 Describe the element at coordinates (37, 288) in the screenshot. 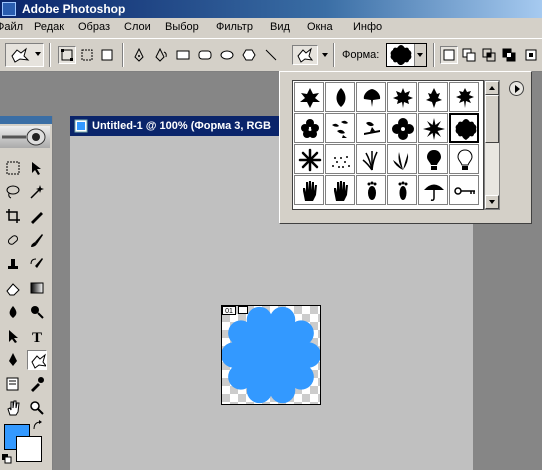

I see `gradient-tool-button` at that location.